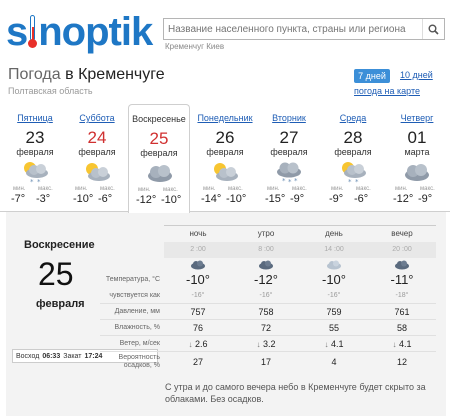 This screenshot has height=416, width=450. Describe the element at coordinates (334, 311) in the screenshot. I see `pressure-value: 759` at that location.